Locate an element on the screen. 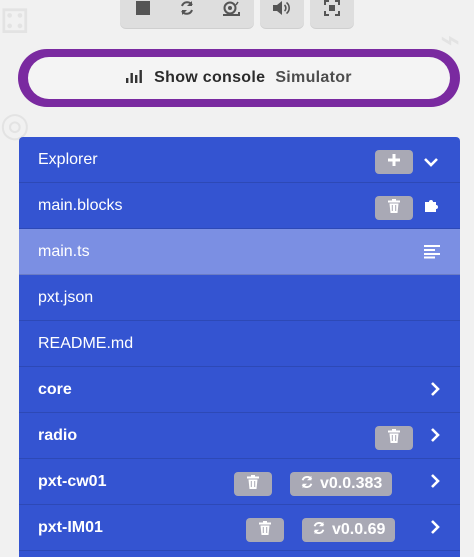 The width and height of the screenshot is (474, 557). file-name: main.ts is located at coordinates (64, 251).